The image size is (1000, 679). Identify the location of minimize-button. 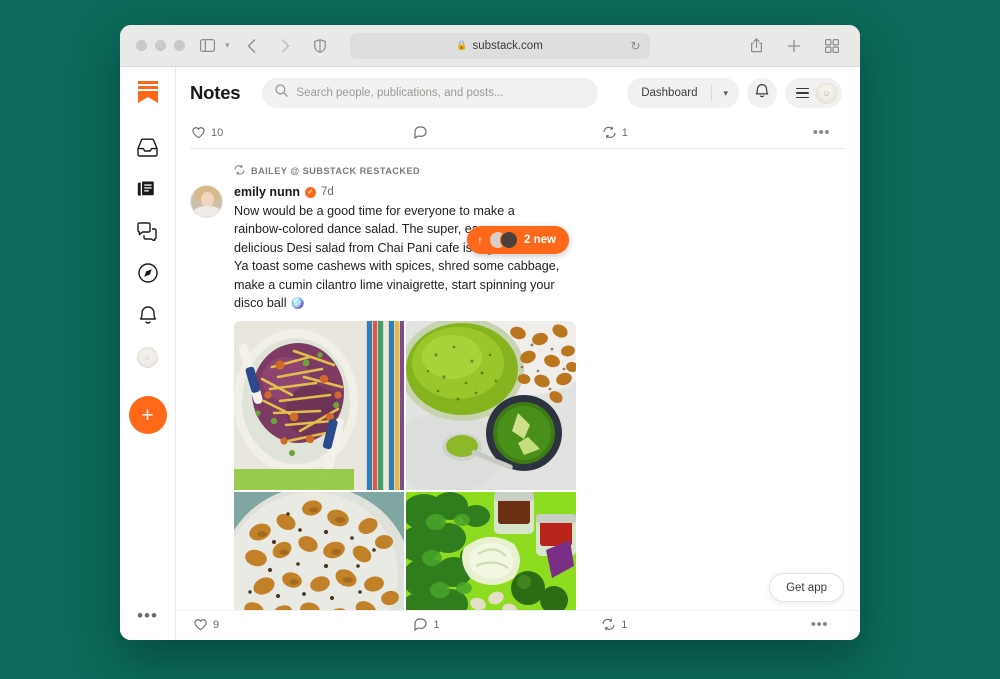
(160, 45).